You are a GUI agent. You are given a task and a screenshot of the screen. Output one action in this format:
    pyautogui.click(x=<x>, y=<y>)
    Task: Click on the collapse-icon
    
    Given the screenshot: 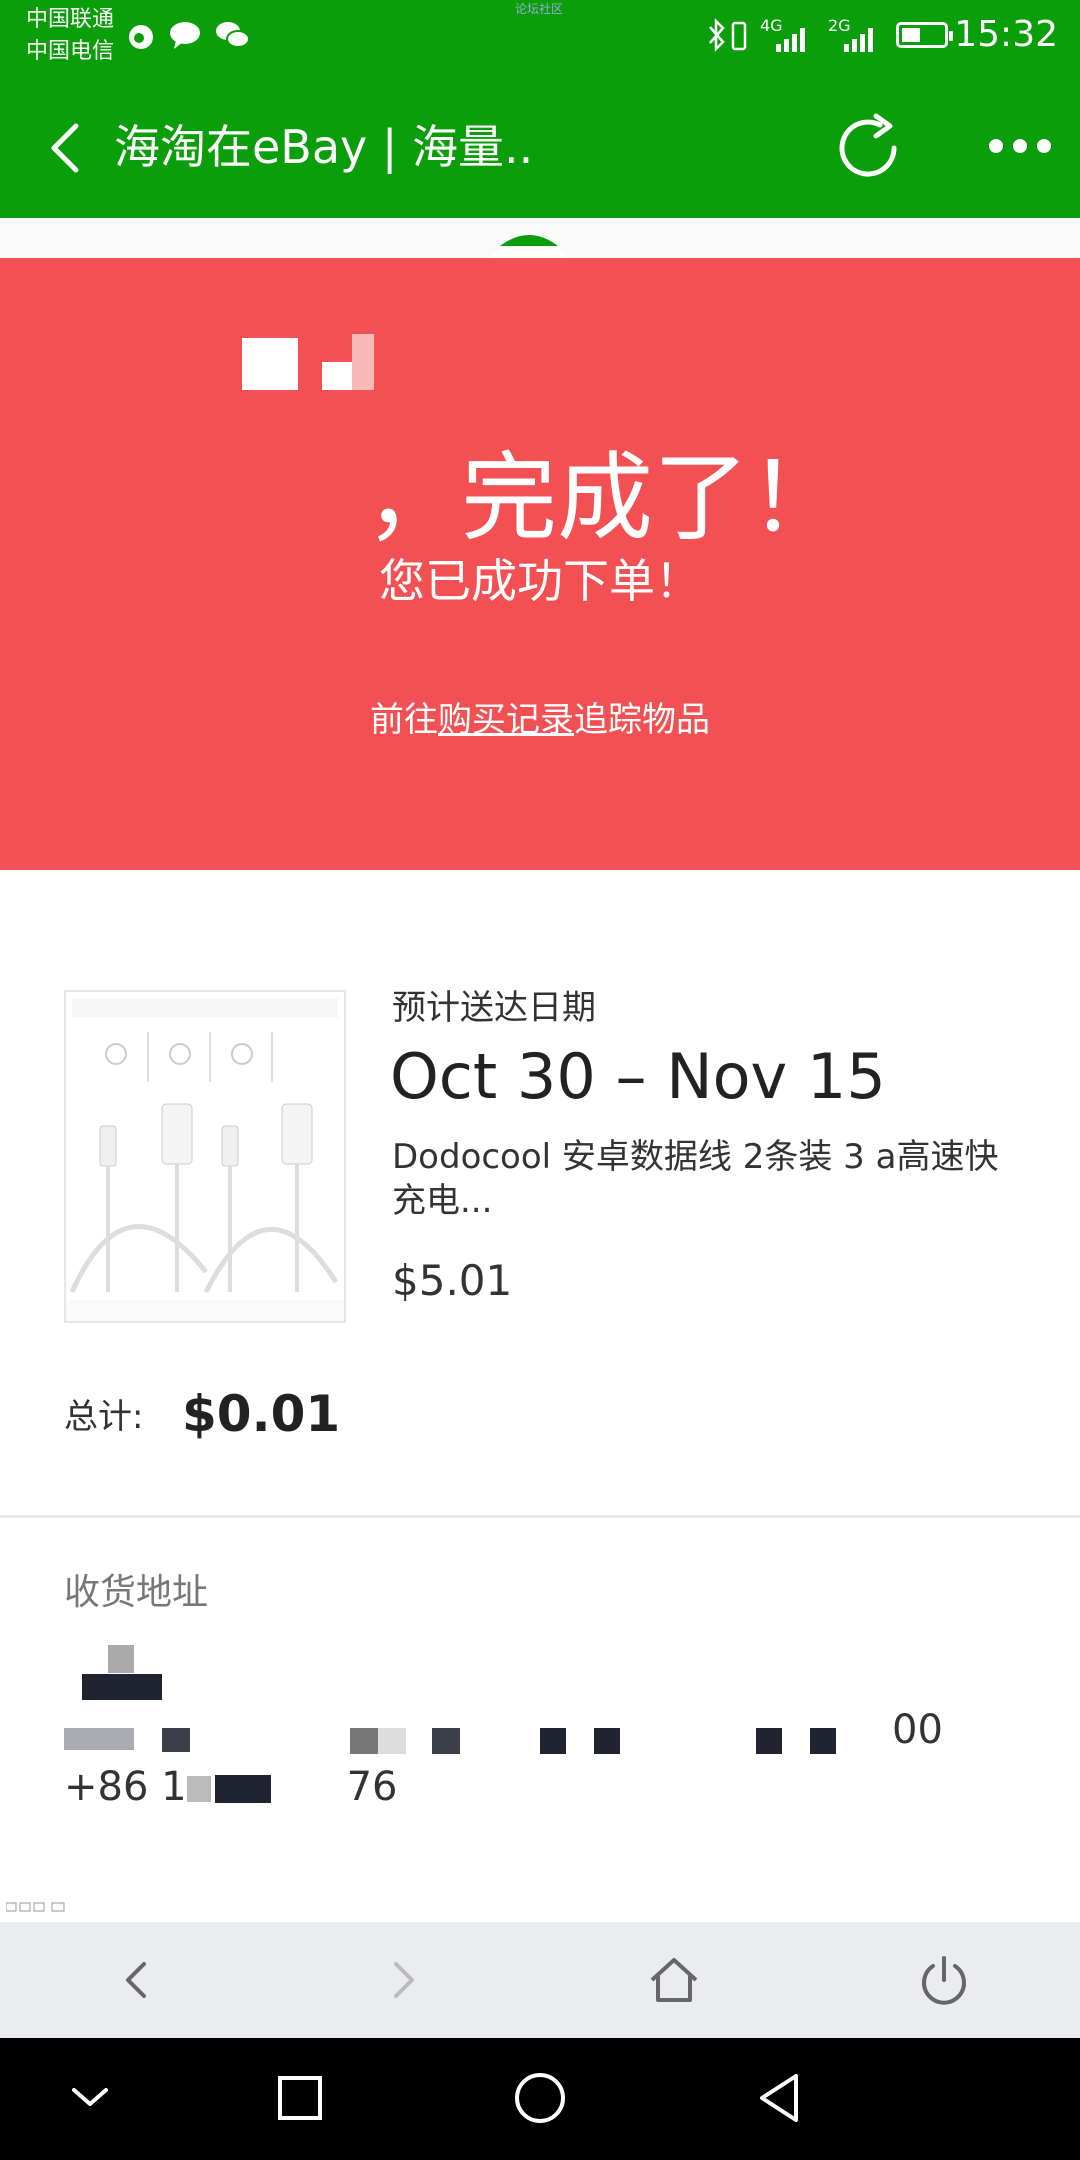 What is the action you would take?
    pyautogui.click(x=90, y=2098)
    